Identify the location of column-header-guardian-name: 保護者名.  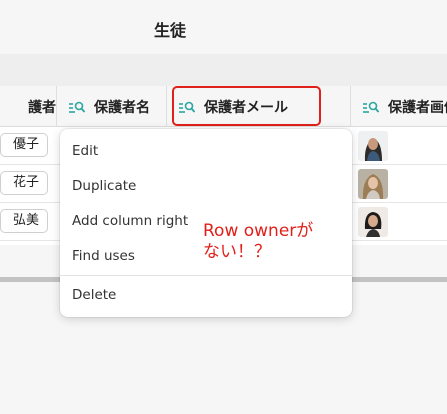
(117, 106).